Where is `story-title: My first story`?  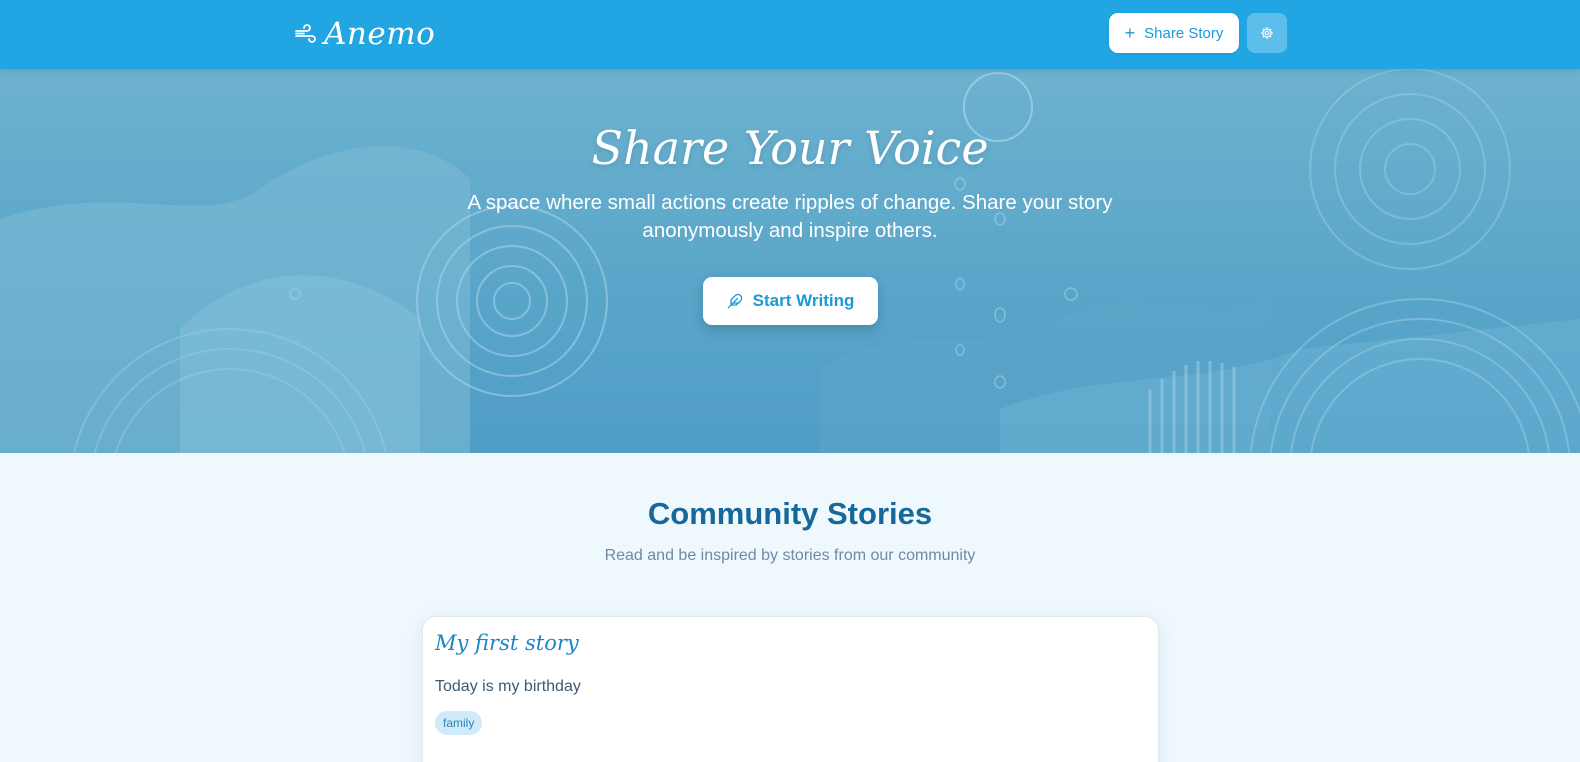
story-title: My first story is located at coordinates (507, 643).